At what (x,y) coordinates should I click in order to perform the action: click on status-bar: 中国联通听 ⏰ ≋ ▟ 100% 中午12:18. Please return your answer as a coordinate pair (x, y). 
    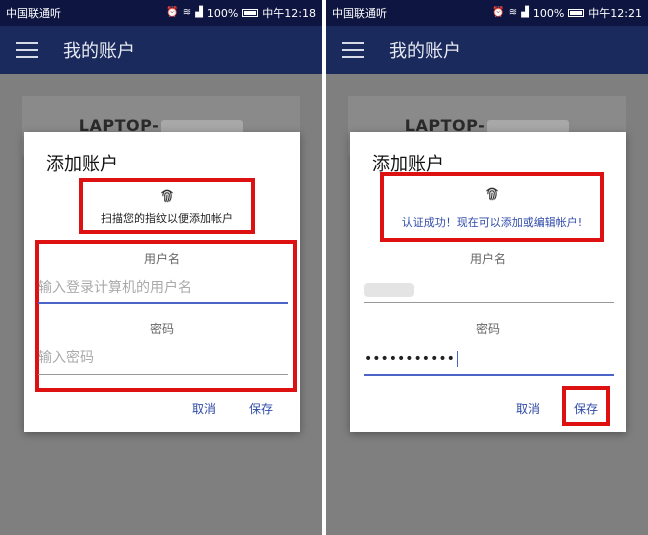
    Looking at the image, I should click on (161, 13).